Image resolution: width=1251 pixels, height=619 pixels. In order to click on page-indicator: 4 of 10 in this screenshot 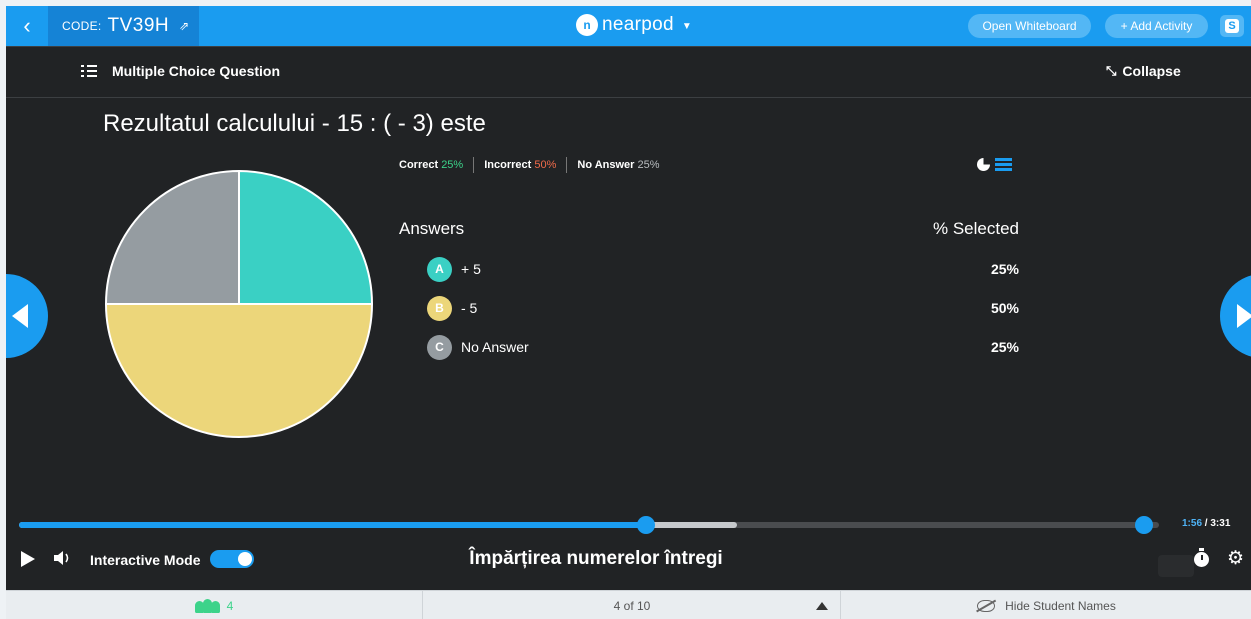, I will do `click(632, 605)`.